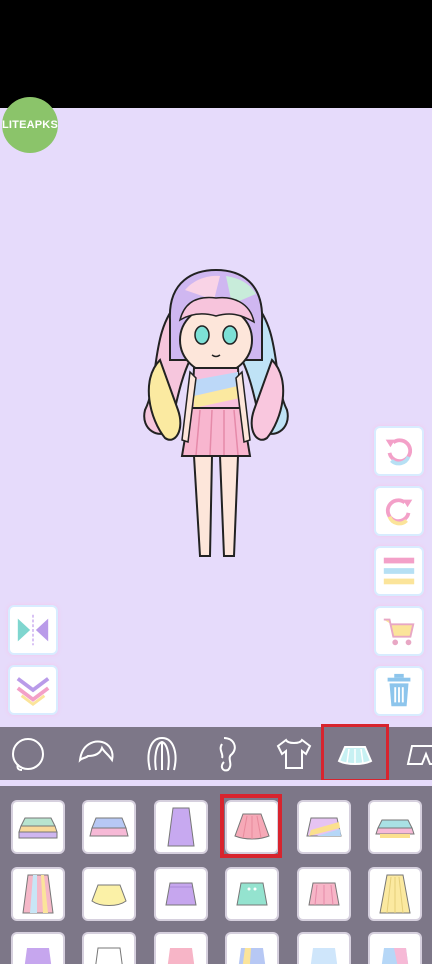 The image size is (432, 964). I want to click on watermark-text: LITEAPKS, so click(30, 125).